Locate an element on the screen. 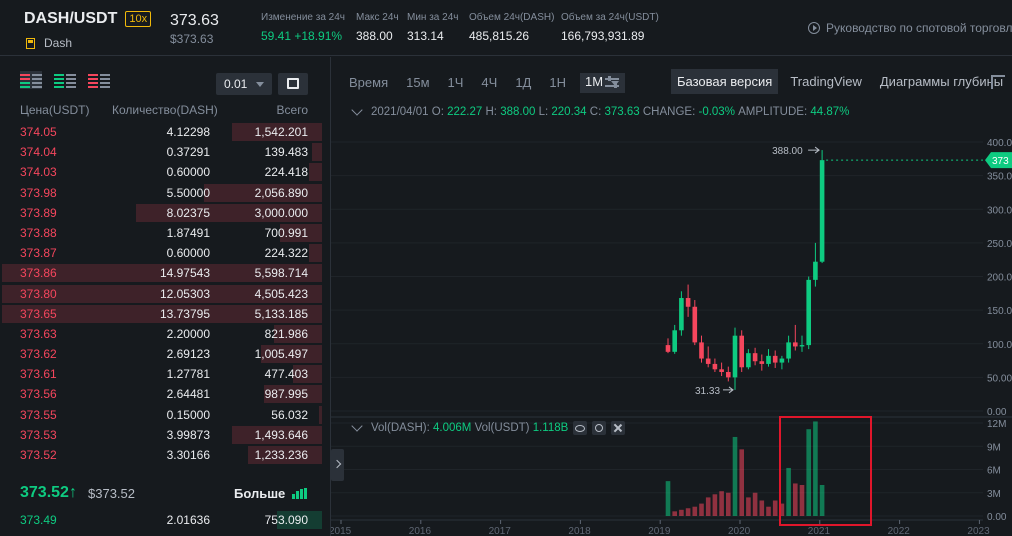 This screenshot has height=536, width=1012. mid-last-price: 373.52↑ is located at coordinates (48, 493).